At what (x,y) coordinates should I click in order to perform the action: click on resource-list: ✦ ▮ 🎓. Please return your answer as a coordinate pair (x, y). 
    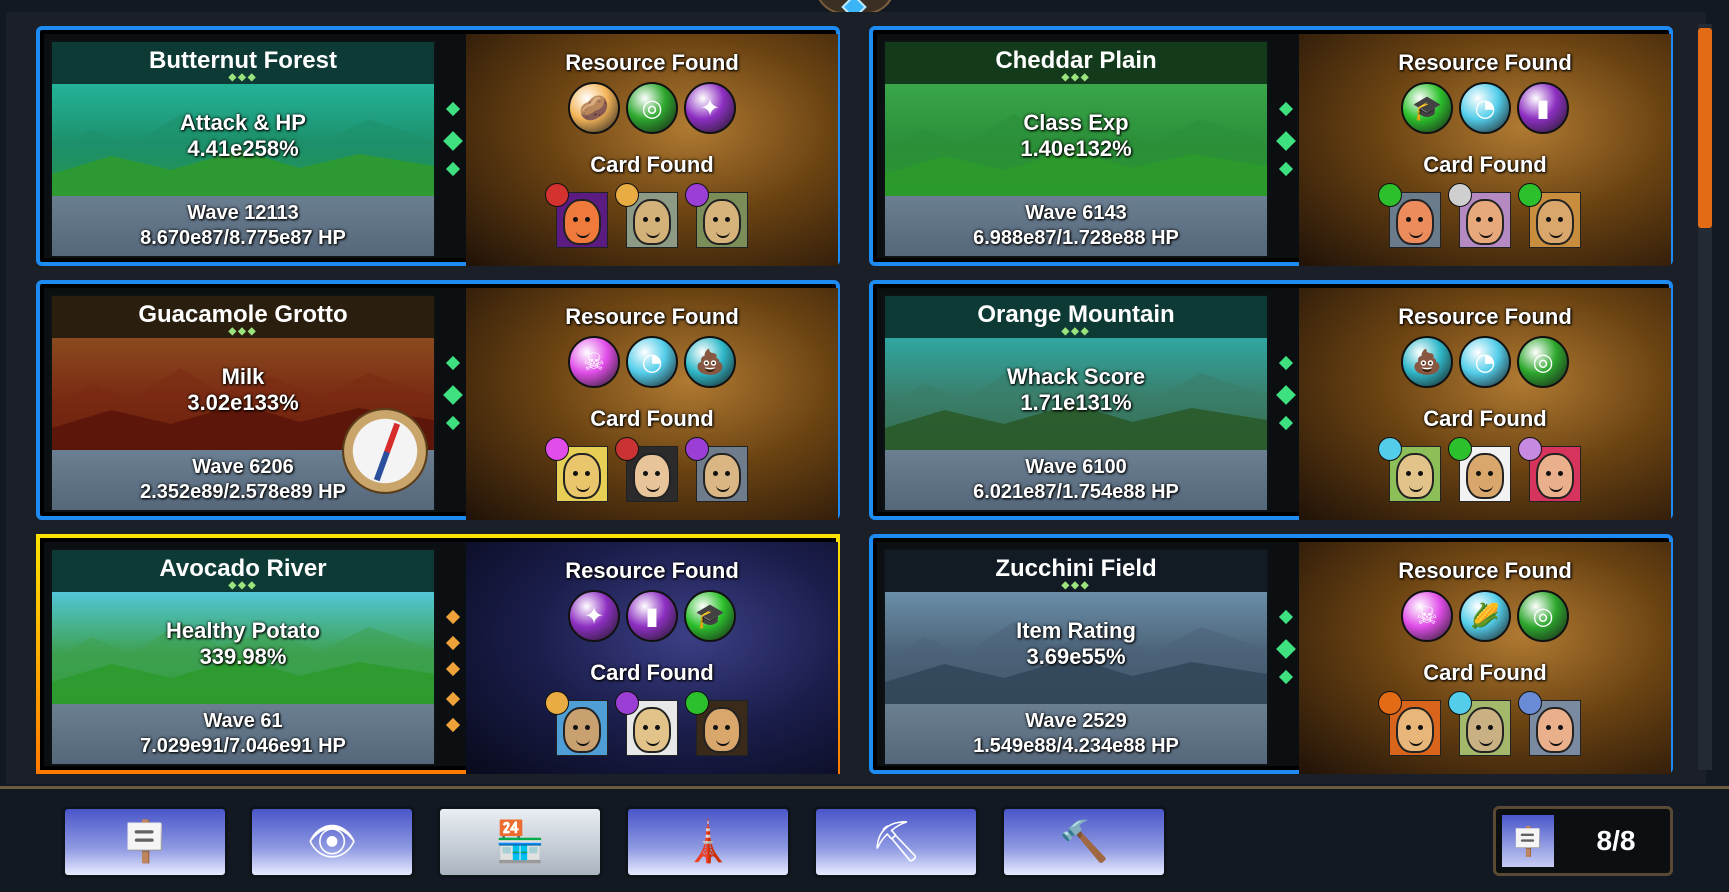
    Looking at the image, I should click on (652, 616).